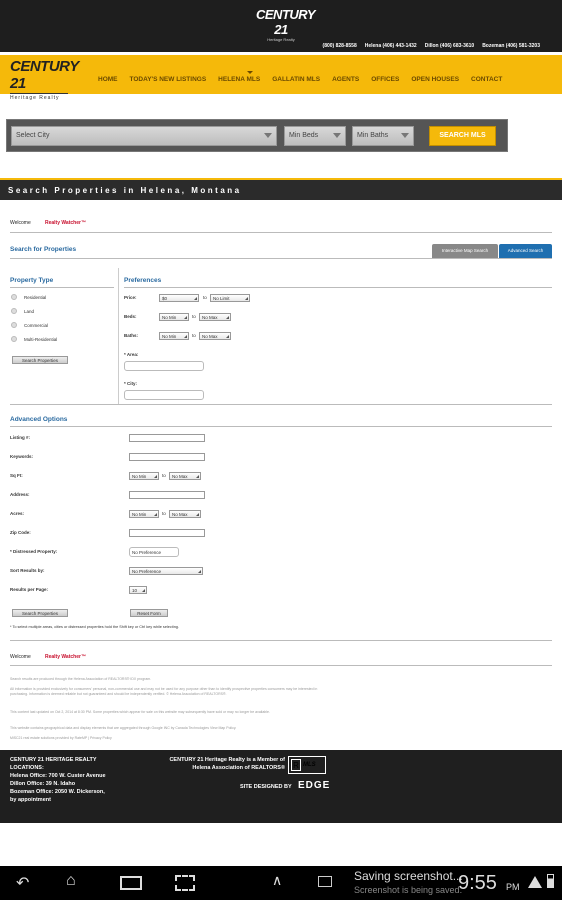  I want to click on recent-apps-icon, so click(131, 883).